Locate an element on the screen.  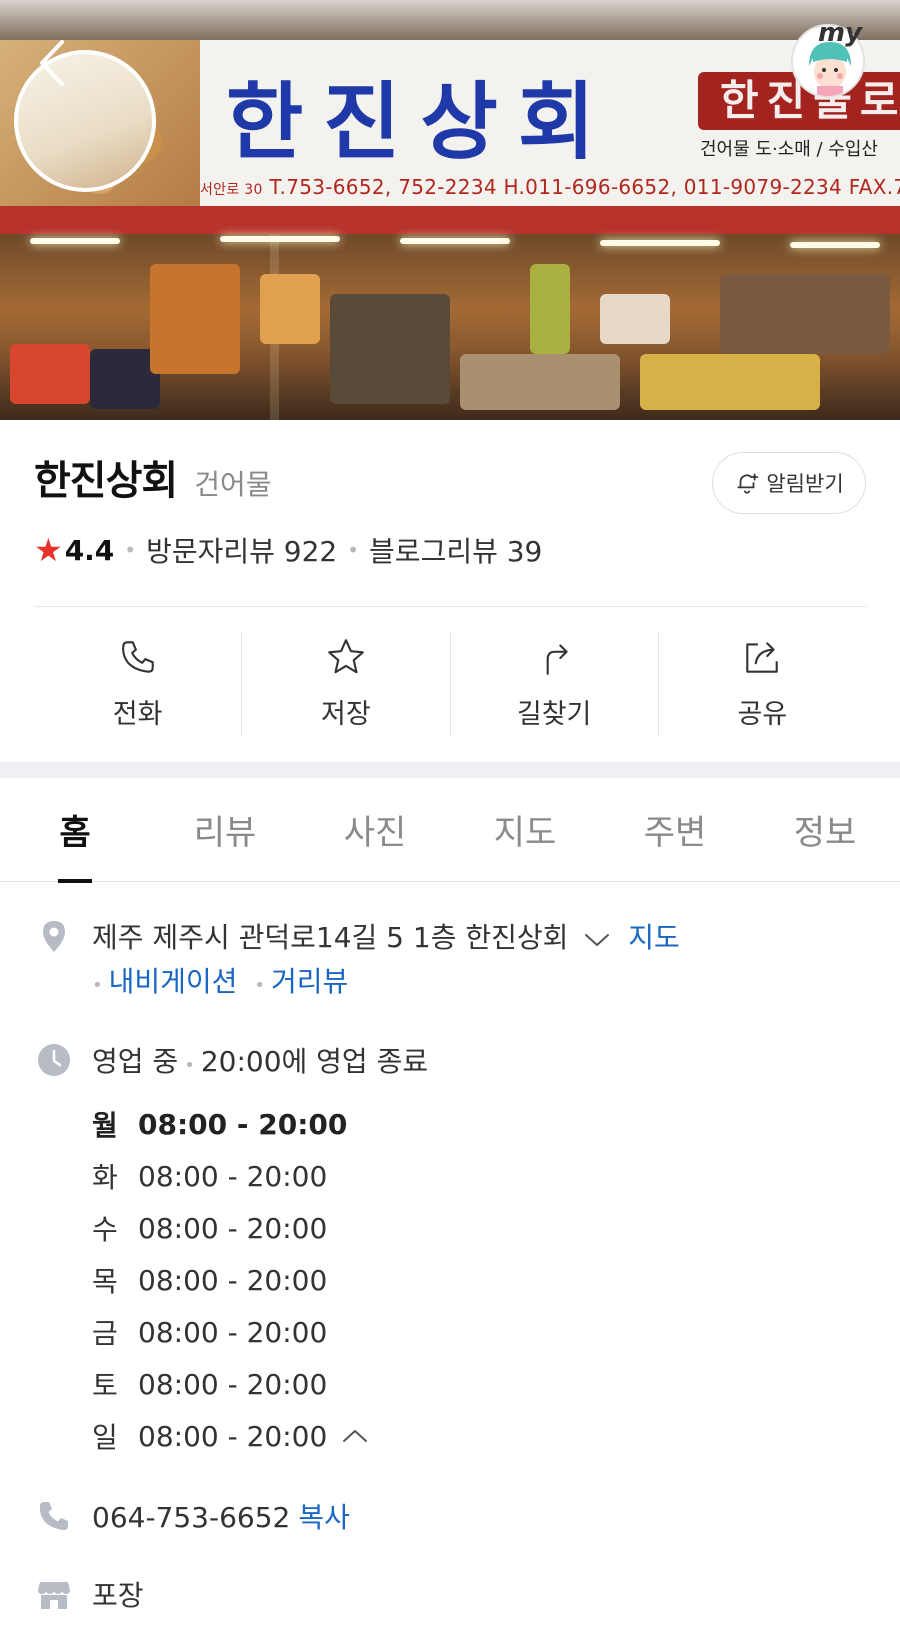
sign-subtitle: 건어물 도·소매 / 수입산 is located at coordinates (789, 149).